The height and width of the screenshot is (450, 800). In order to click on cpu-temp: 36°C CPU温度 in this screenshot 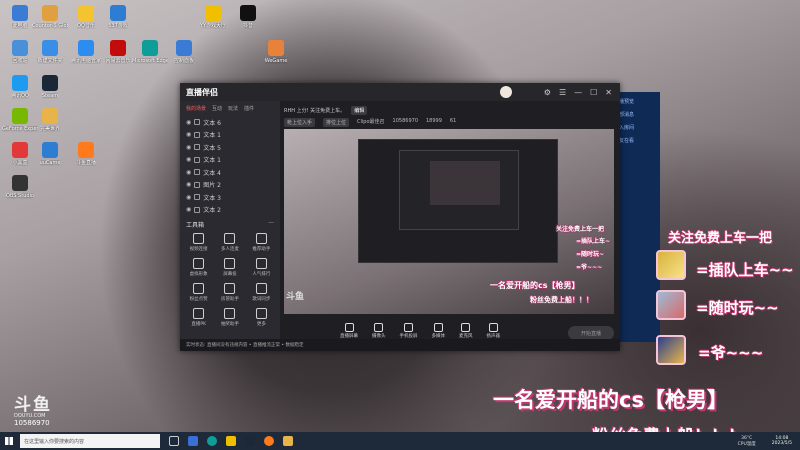, I will do `click(747, 441)`.